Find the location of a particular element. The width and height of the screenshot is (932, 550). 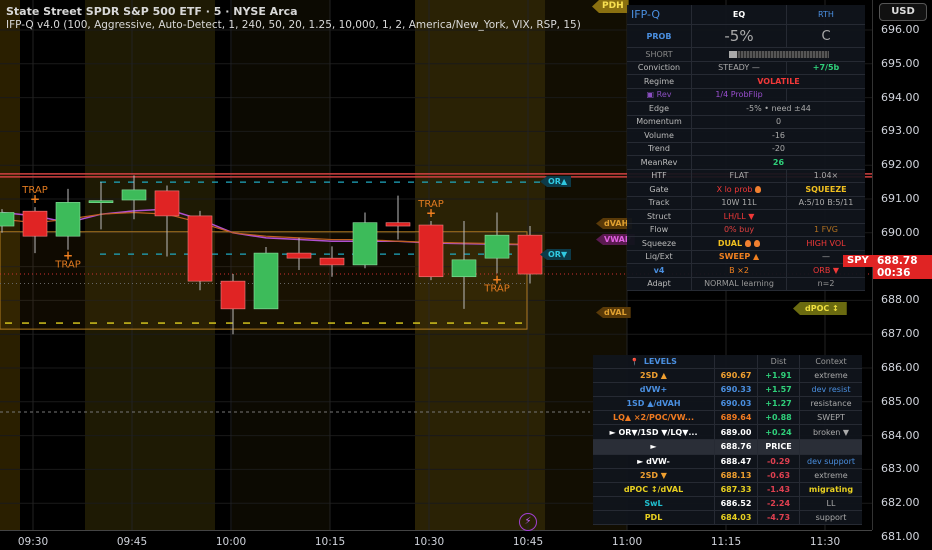

dashboard-cell-text: VOLATILE is located at coordinates (778, 81).